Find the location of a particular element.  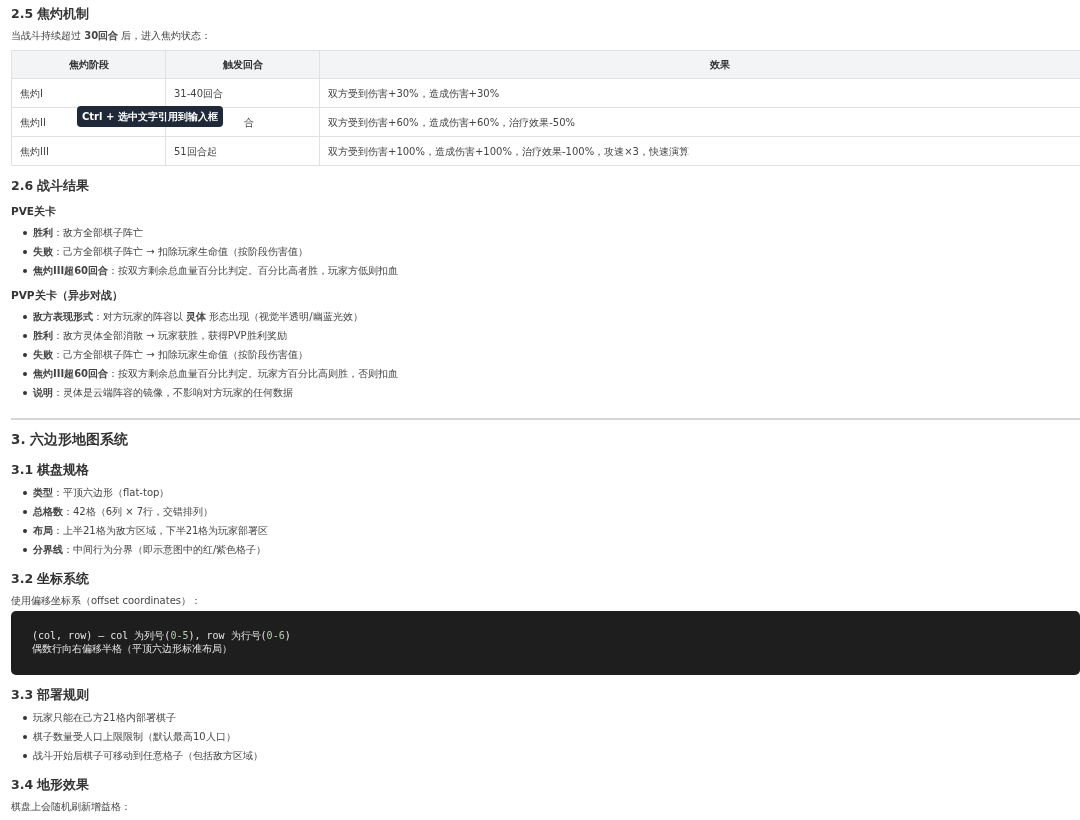

section-heading: 3. 六边形地图系统 is located at coordinates (70, 439).